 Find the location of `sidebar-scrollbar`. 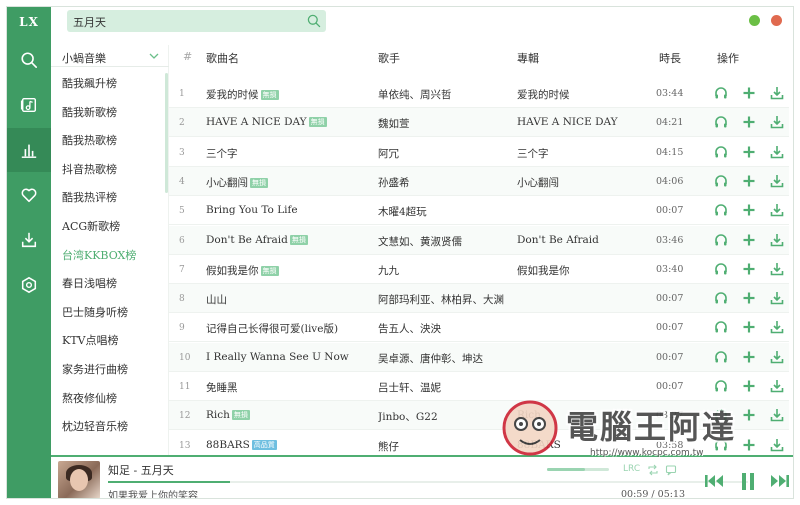

sidebar-scrollbar is located at coordinates (166, 133).